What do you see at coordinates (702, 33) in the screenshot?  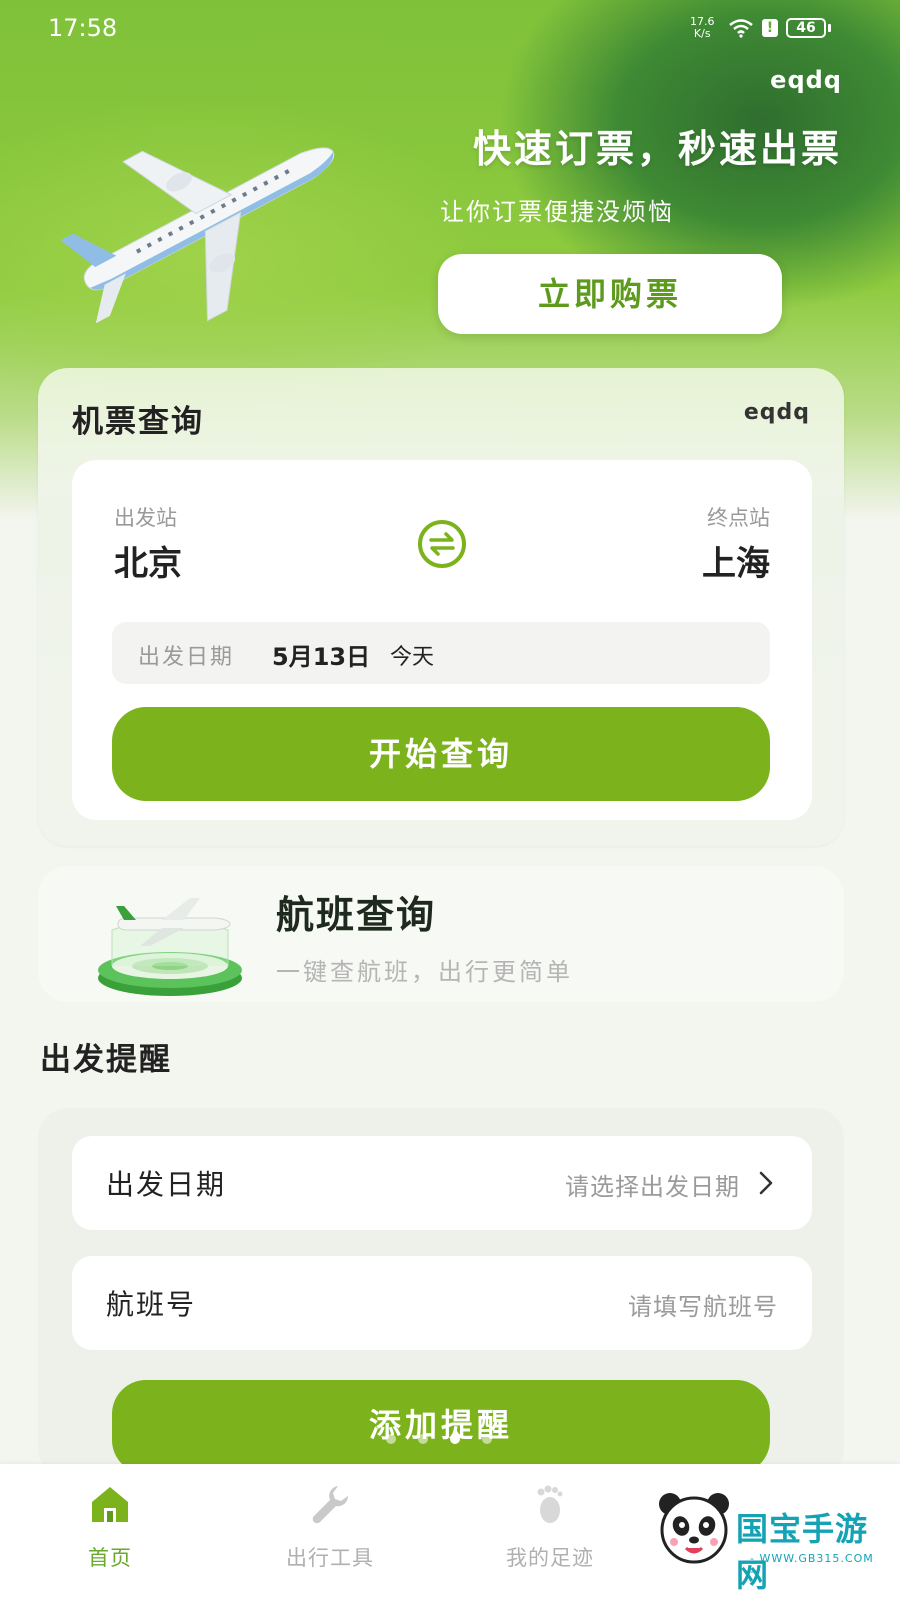 I see `network-speed-unit: K/s` at bounding box center [702, 33].